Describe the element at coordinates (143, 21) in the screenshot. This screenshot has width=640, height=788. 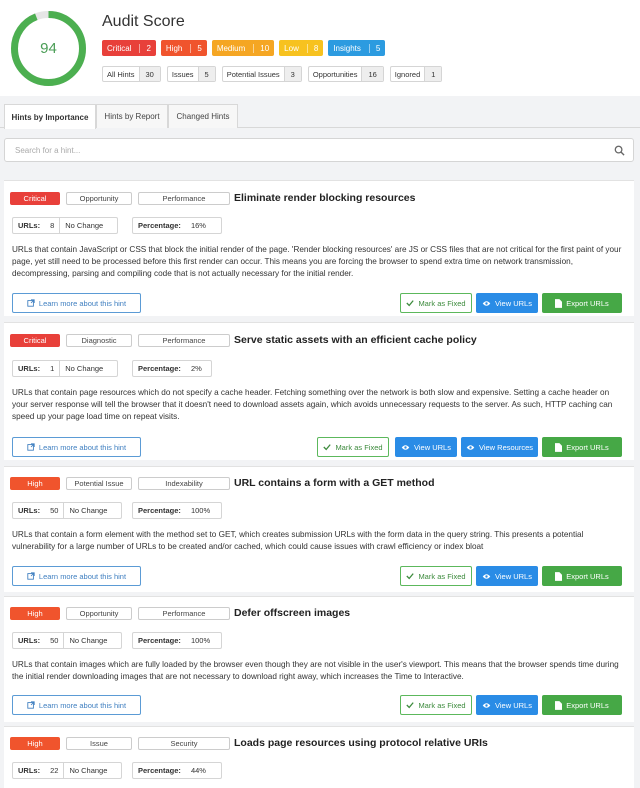
I see `audit-title: Audit Score` at that location.